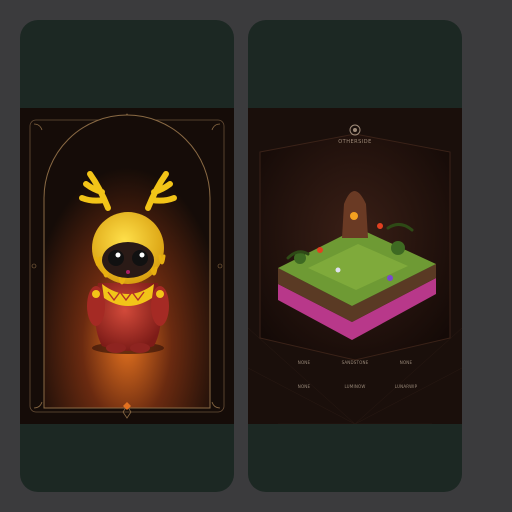 This screenshot has height=512, width=512. What do you see at coordinates (304, 386) in the screenshot?
I see `stat-value-4: NONE` at bounding box center [304, 386].